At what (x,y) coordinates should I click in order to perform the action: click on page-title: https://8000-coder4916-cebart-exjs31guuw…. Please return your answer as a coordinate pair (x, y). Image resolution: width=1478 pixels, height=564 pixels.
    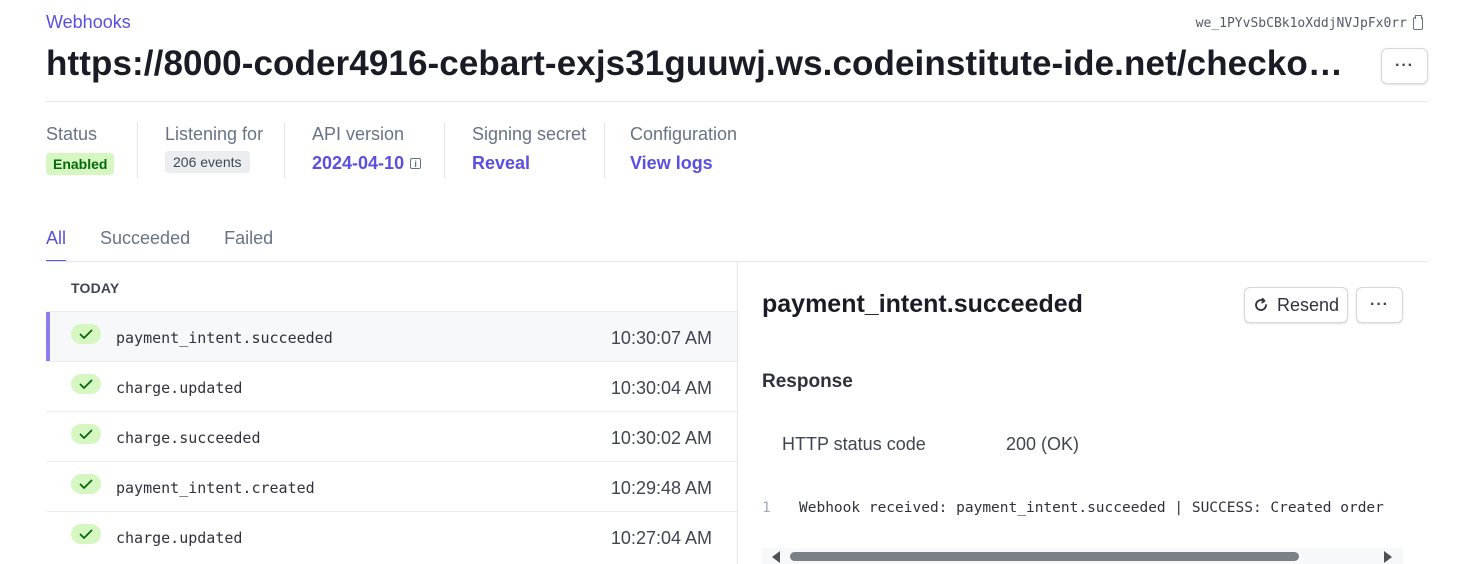
    Looking at the image, I should click on (696, 63).